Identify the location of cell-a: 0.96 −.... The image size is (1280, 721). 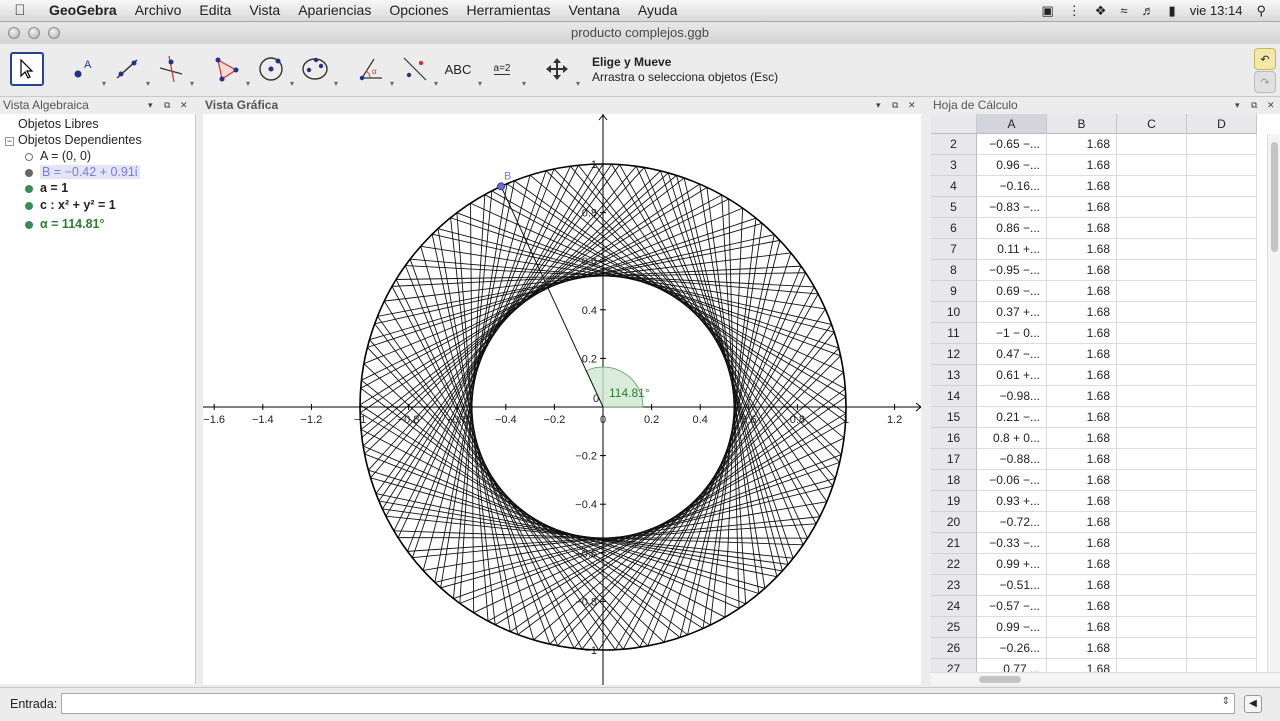
(1012, 165).